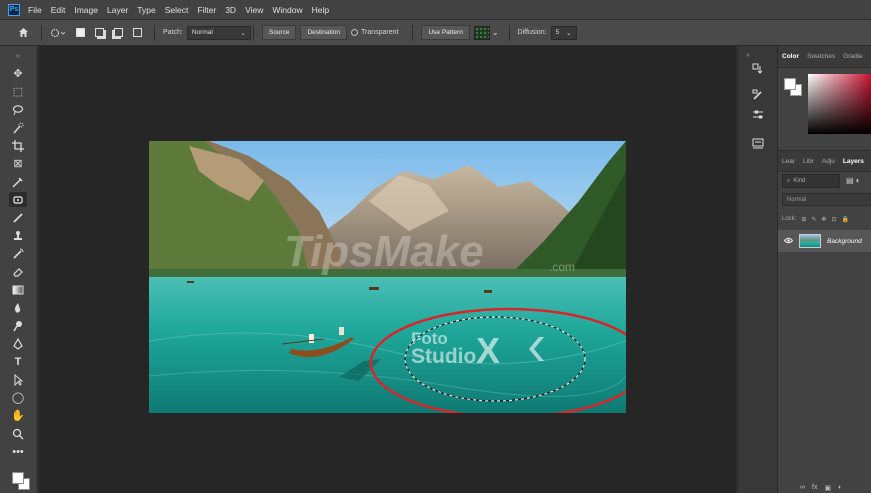  What do you see at coordinates (380, 32) in the screenshot?
I see `transparent-label: Transparent` at bounding box center [380, 32].